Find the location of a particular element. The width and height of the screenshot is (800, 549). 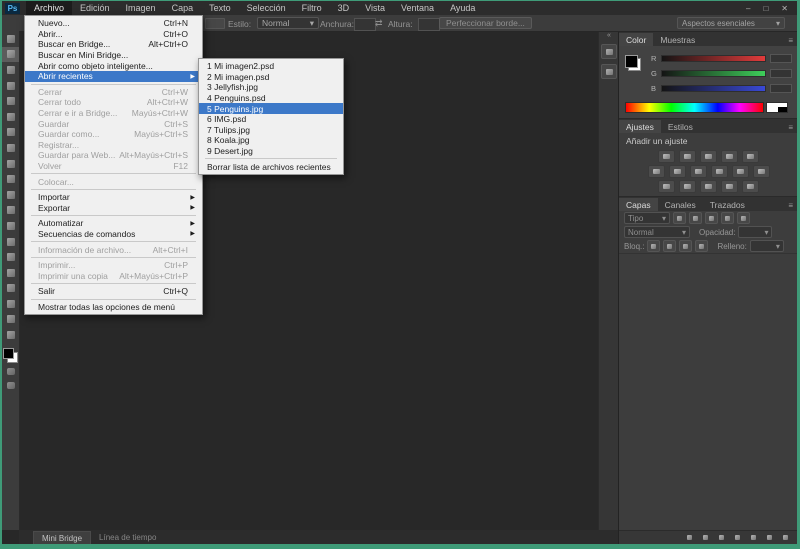

clear-recent-files-item: Borrar lista de archivos recientes is located at coordinates (271, 166).